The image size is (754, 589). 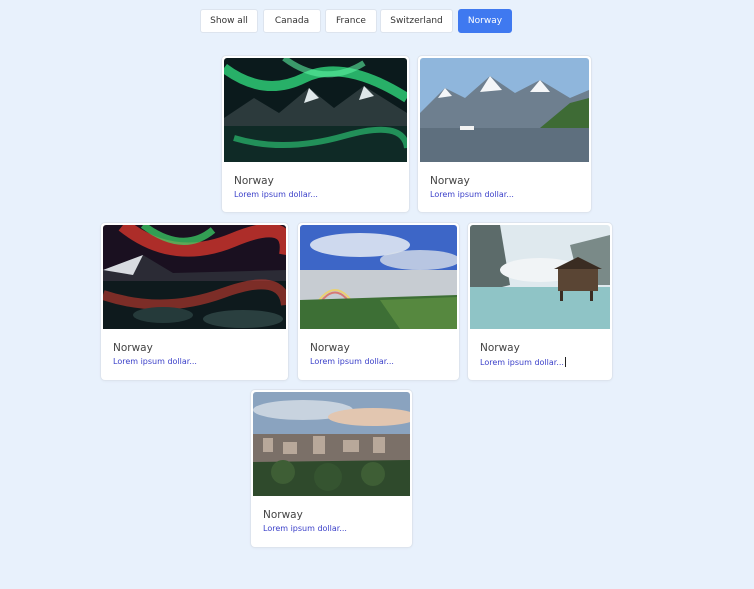 I want to click on red-aurora-lake-image, so click(x=194, y=277).